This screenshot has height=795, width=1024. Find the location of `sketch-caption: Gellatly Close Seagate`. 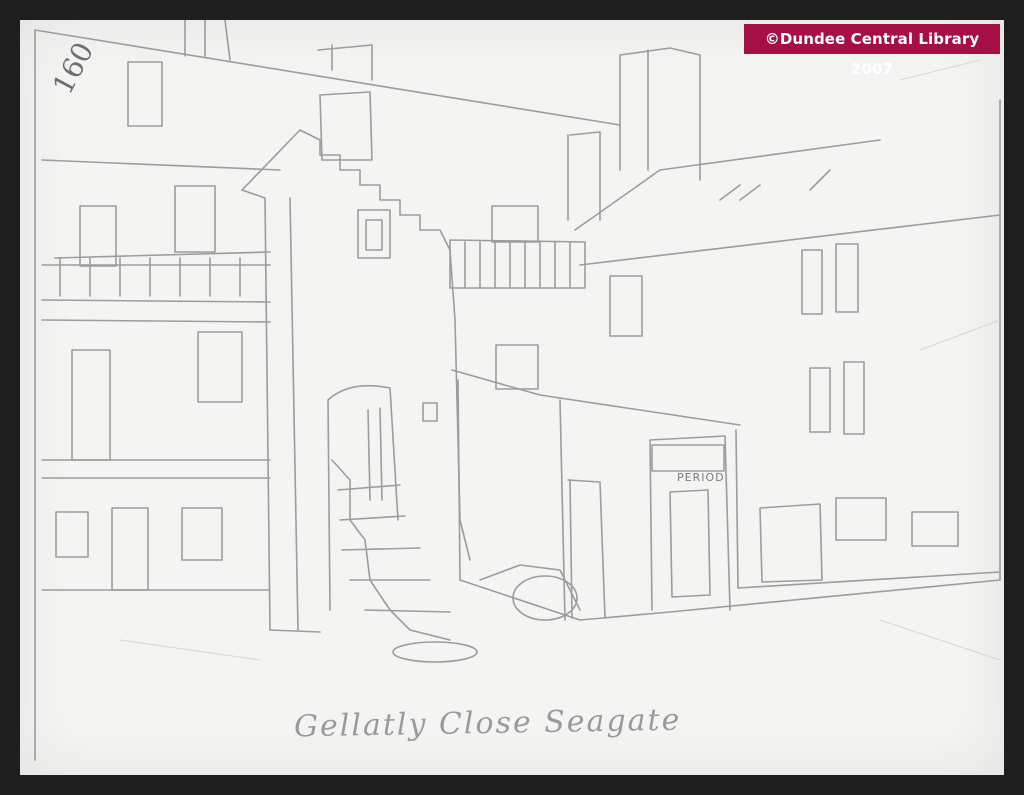

sketch-caption: Gellatly Close Seagate is located at coordinates (487, 723).